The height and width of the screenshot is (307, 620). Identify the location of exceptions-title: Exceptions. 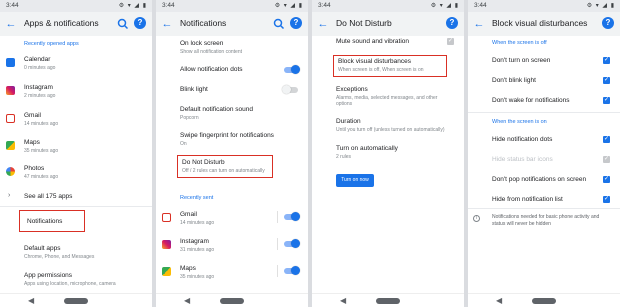
(352, 89).